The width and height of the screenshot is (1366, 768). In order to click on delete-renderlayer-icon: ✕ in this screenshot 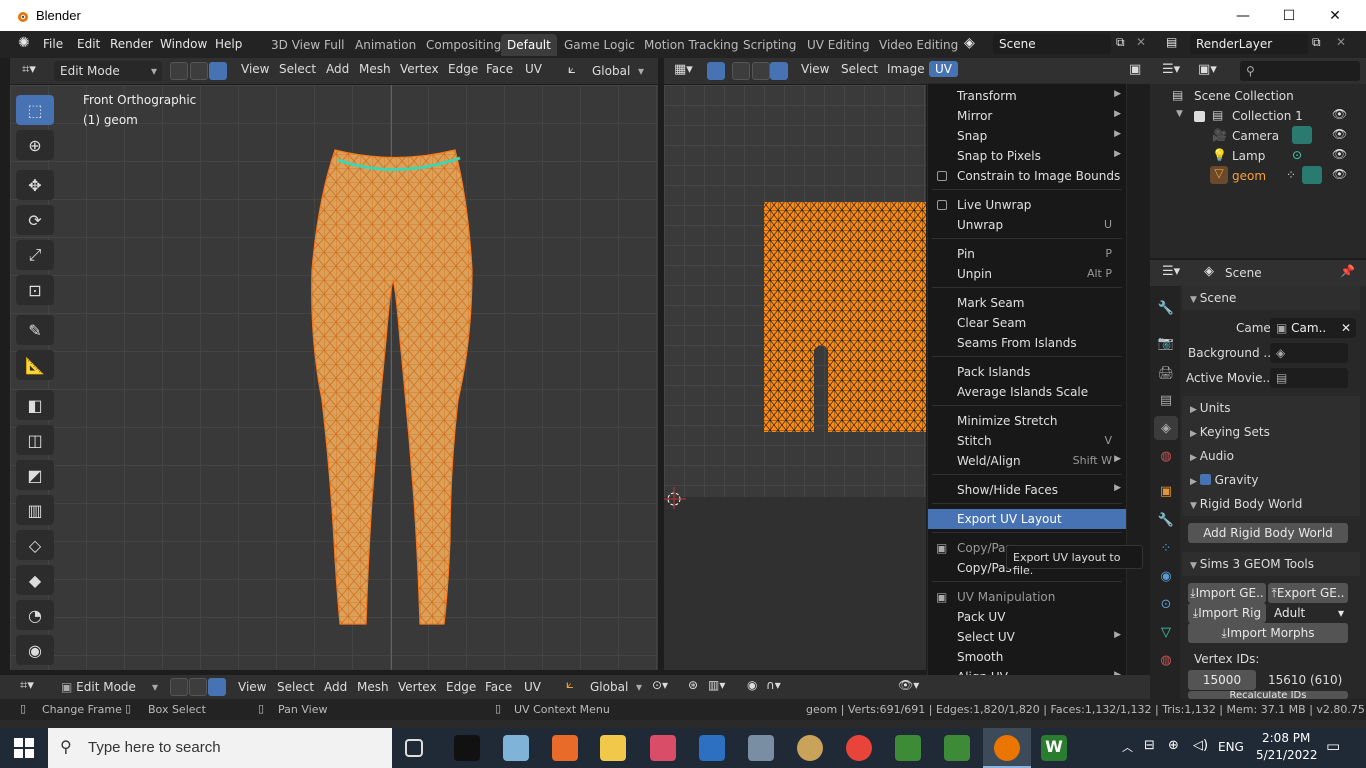, I will do `click(1341, 42)`.